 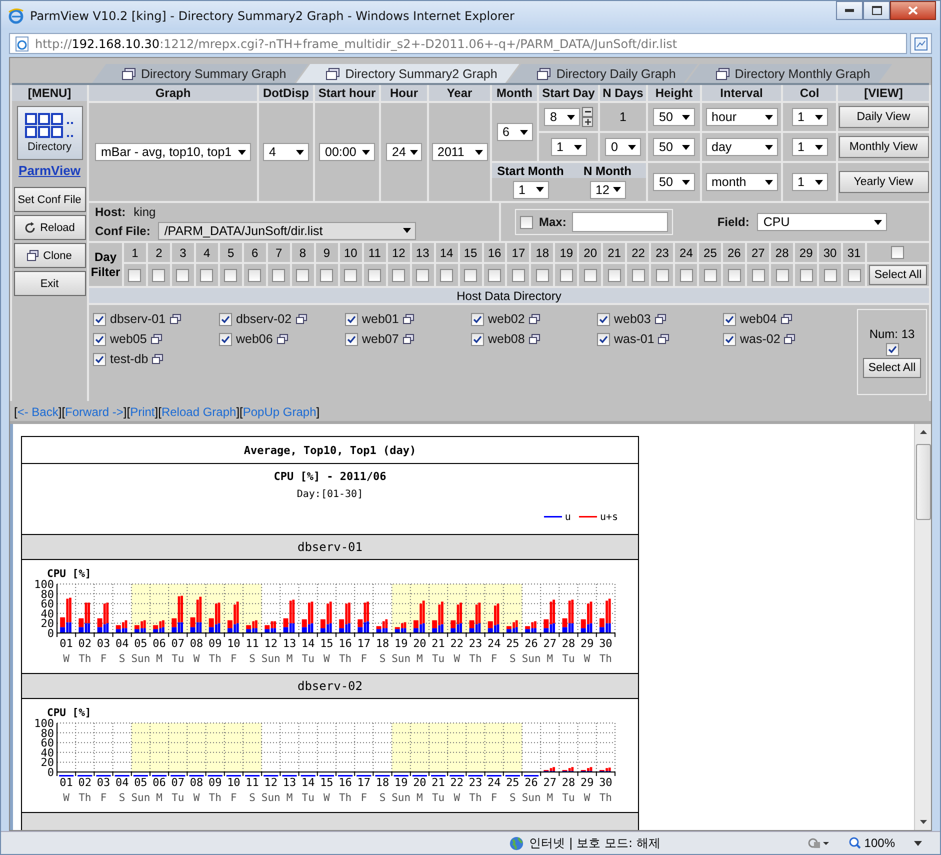 What do you see at coordinates (567, 517) in the screenshot?
I see `legend-label: u` at bounding box center [567, 517].